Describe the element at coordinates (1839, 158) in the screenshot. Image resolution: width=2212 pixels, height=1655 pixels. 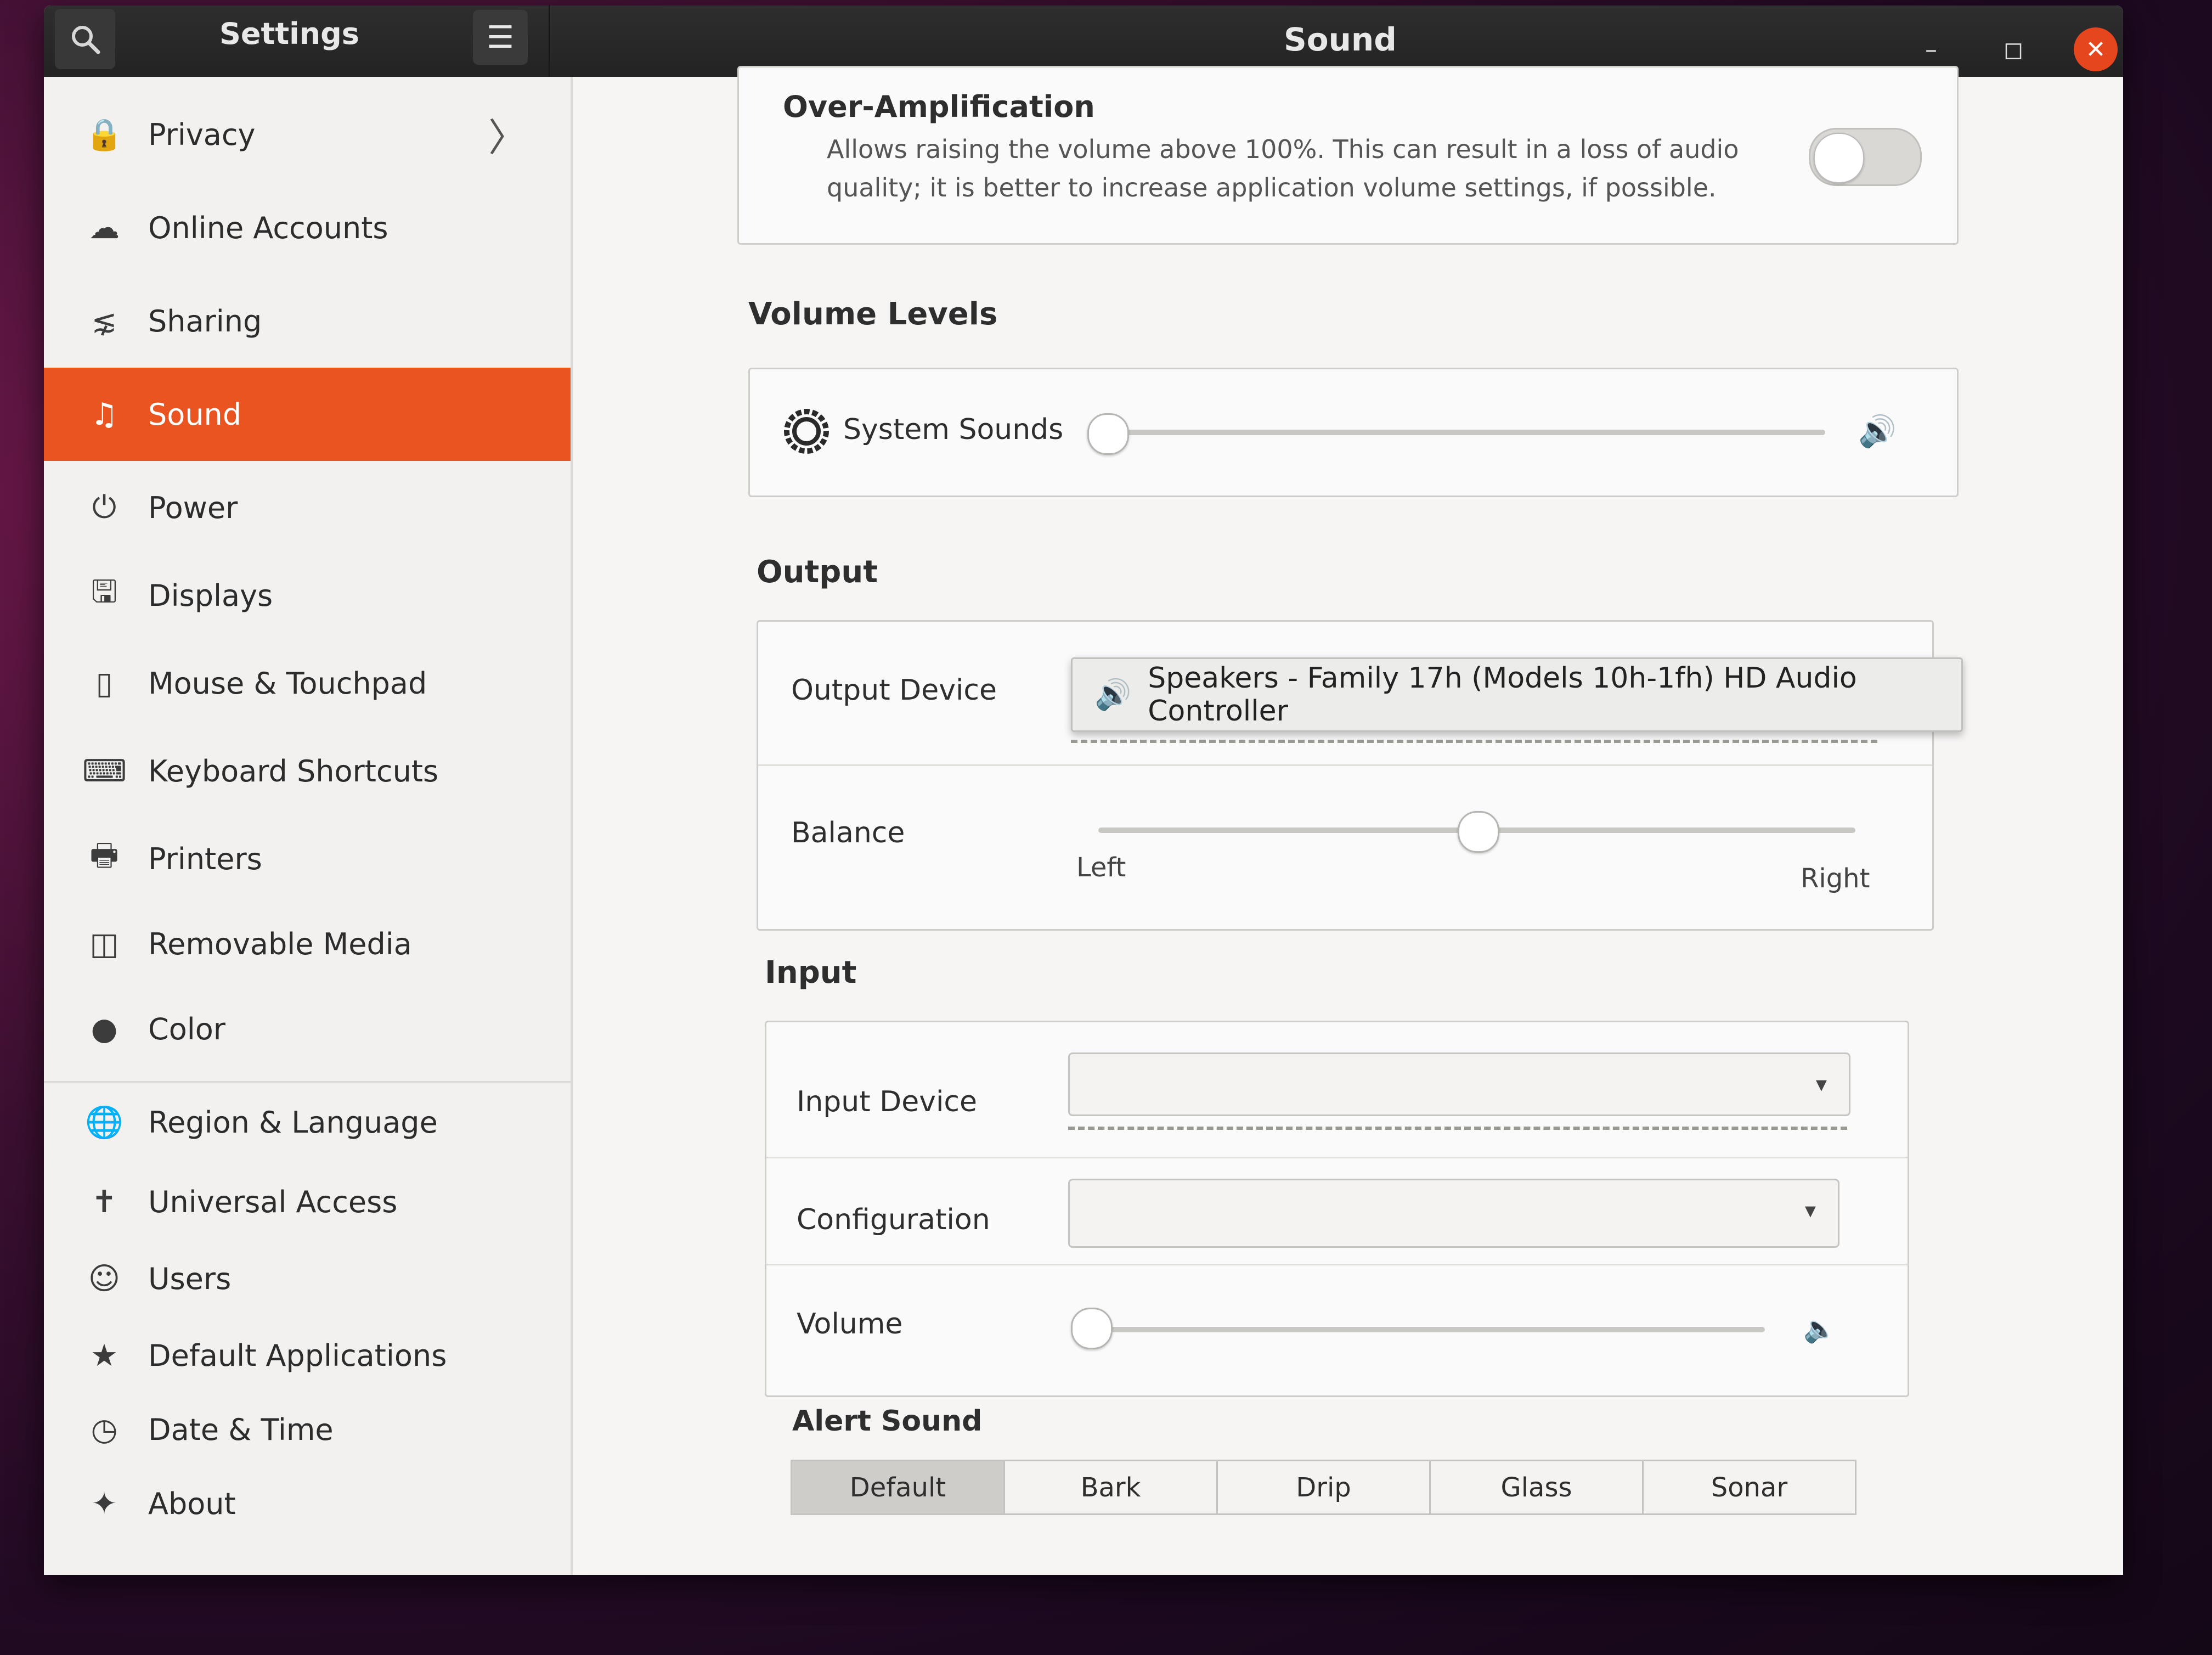
I see `toggle-knob` at that location.